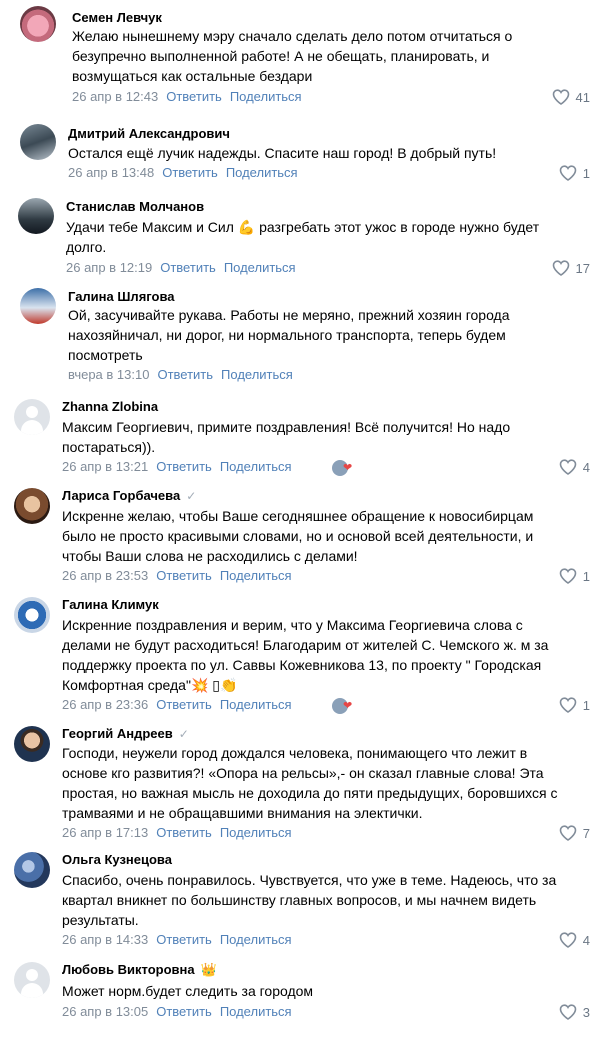 The width and height of the screenshot is (606, 1038). I want to click on like-button: 3, so click(574, 1012).